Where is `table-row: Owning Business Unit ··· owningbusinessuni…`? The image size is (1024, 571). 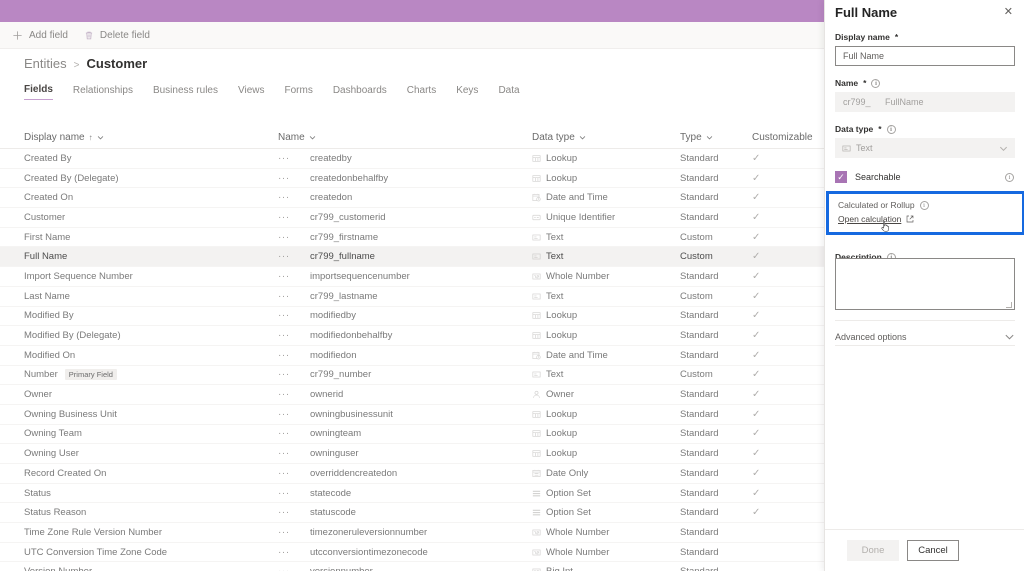
table-row: Owning Business Unit ··· owningbusinessuni… is located at coordinates (412, 415).